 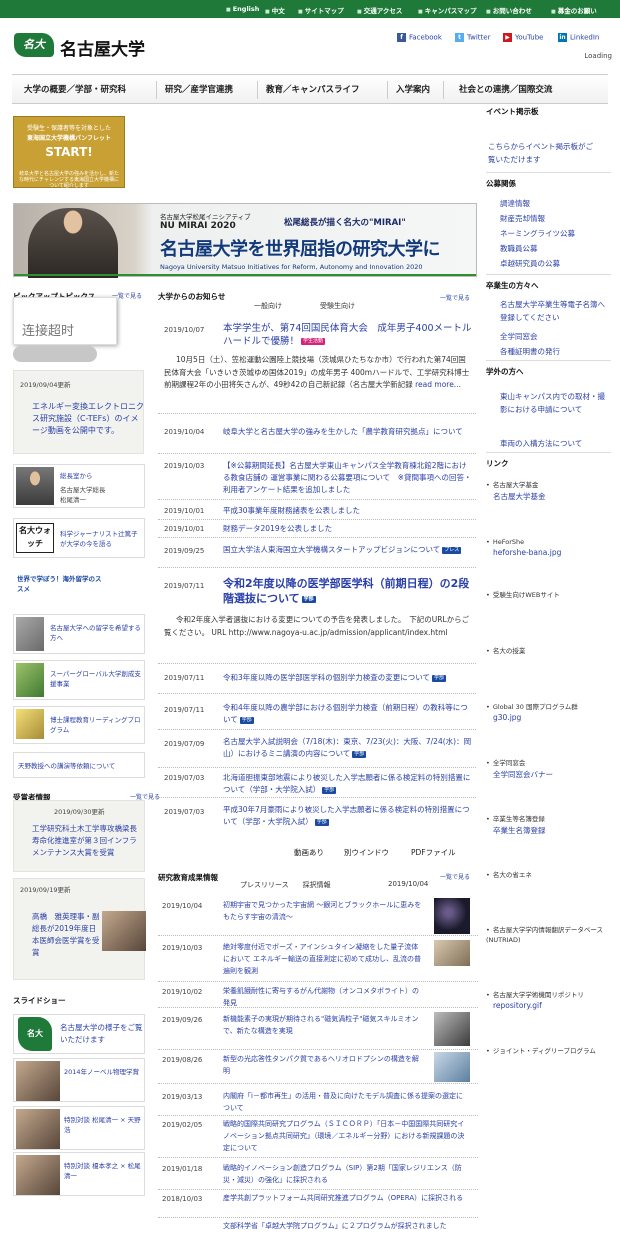 What do you see at coordinates (192, 296) in the screenshot?
I see `announcements-heading: 大学からのお知らせ` at bounding box center [192, 296].